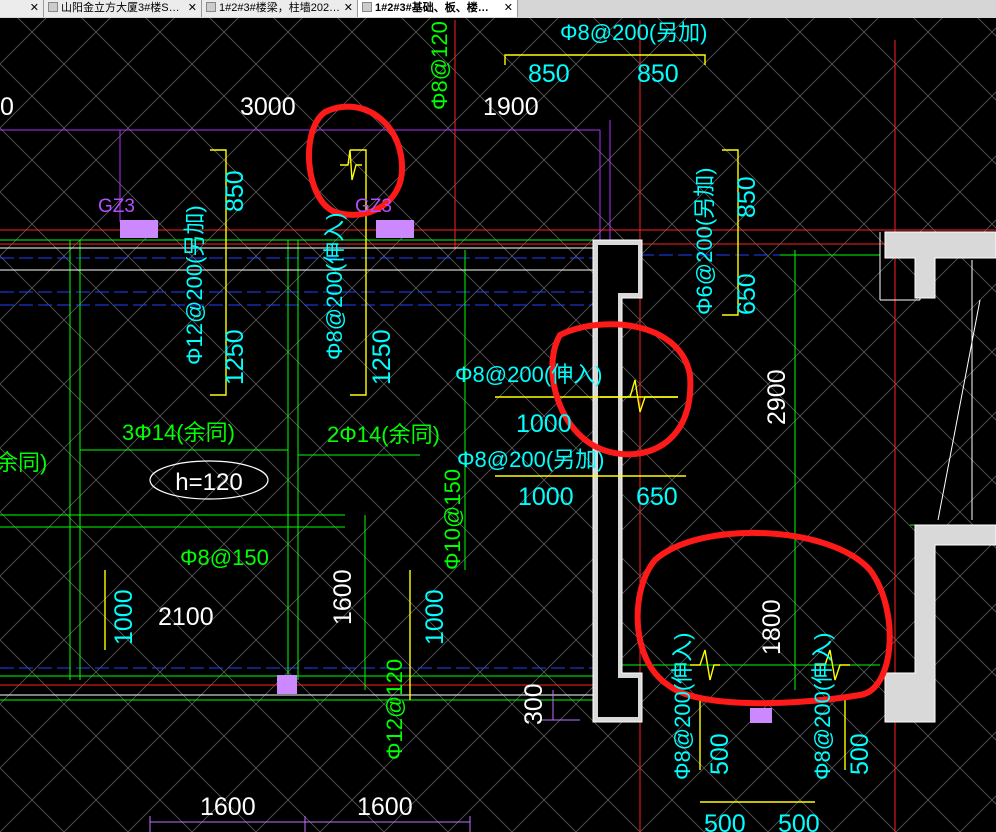  I want to click on dim-3000: 3000, so click(268, 107).